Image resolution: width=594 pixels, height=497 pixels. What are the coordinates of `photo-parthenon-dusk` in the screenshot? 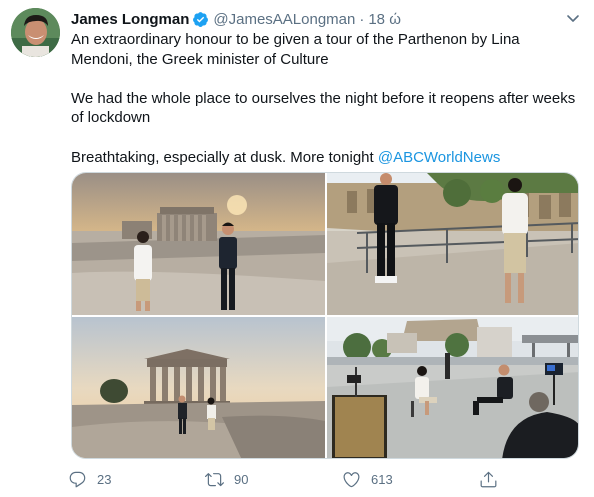 It's located at (198, 244).